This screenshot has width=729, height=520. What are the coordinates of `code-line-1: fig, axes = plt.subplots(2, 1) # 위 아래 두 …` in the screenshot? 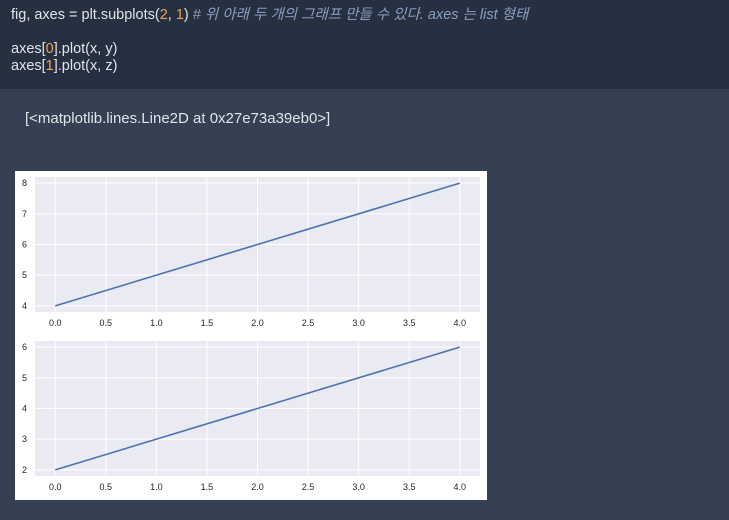 It's located at (269, 15).